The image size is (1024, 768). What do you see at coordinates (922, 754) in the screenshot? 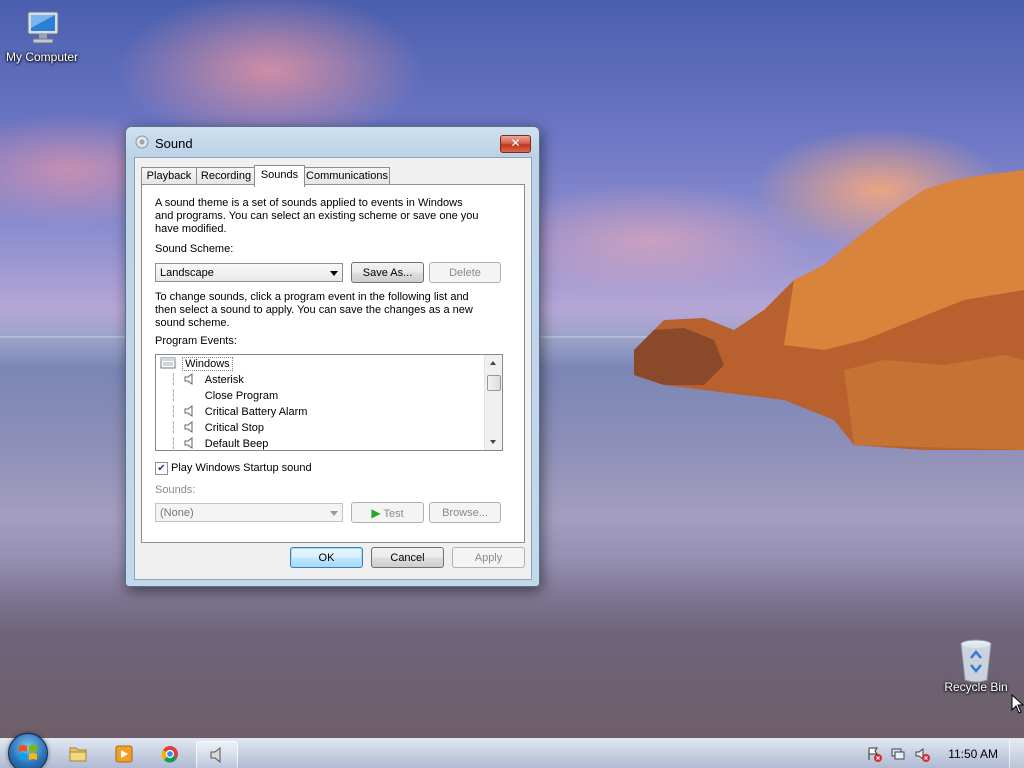
I see `volume-muted-icon` at bounding box center [922, 754].